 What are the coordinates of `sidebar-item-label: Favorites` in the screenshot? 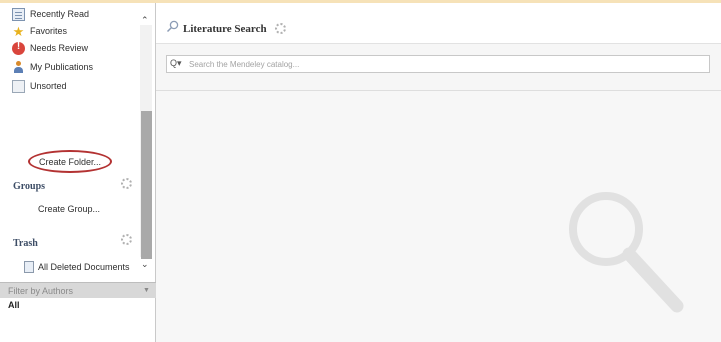 It's located at (49, 31).